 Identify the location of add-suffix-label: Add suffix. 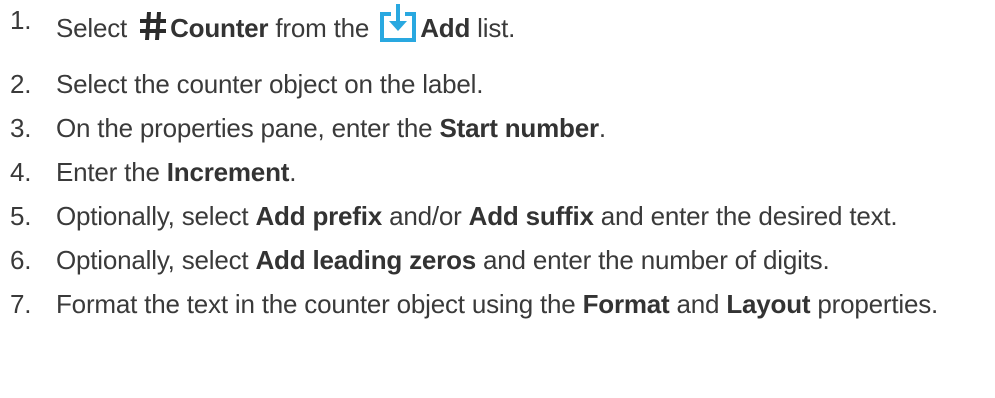
(531, 216).